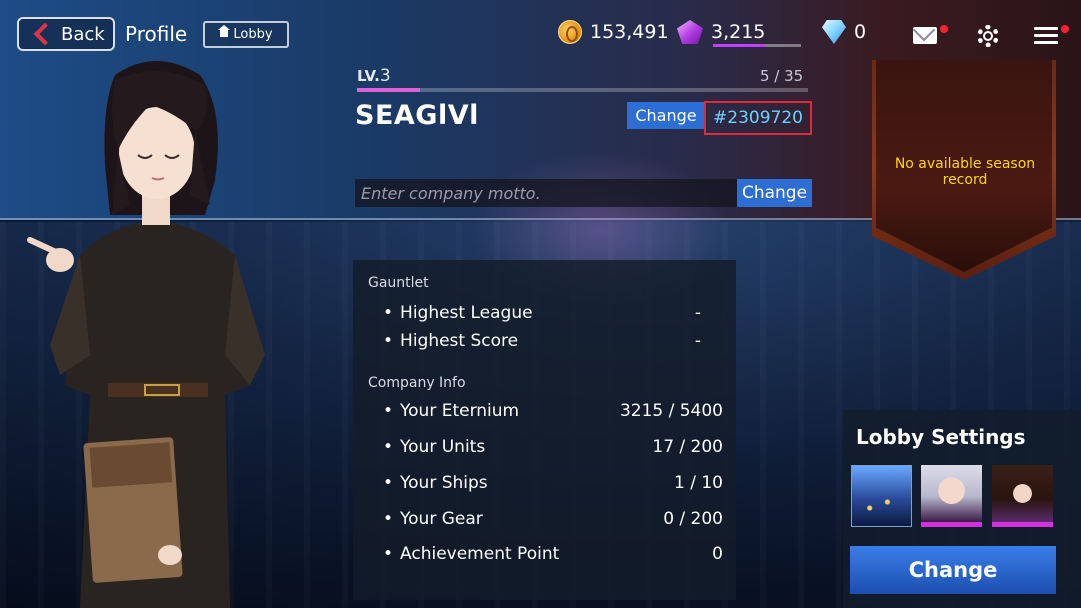 Image resolution: width=1081 pixels, height=608 pixels. I want to click on page-title: Profile, so click(156, 34).